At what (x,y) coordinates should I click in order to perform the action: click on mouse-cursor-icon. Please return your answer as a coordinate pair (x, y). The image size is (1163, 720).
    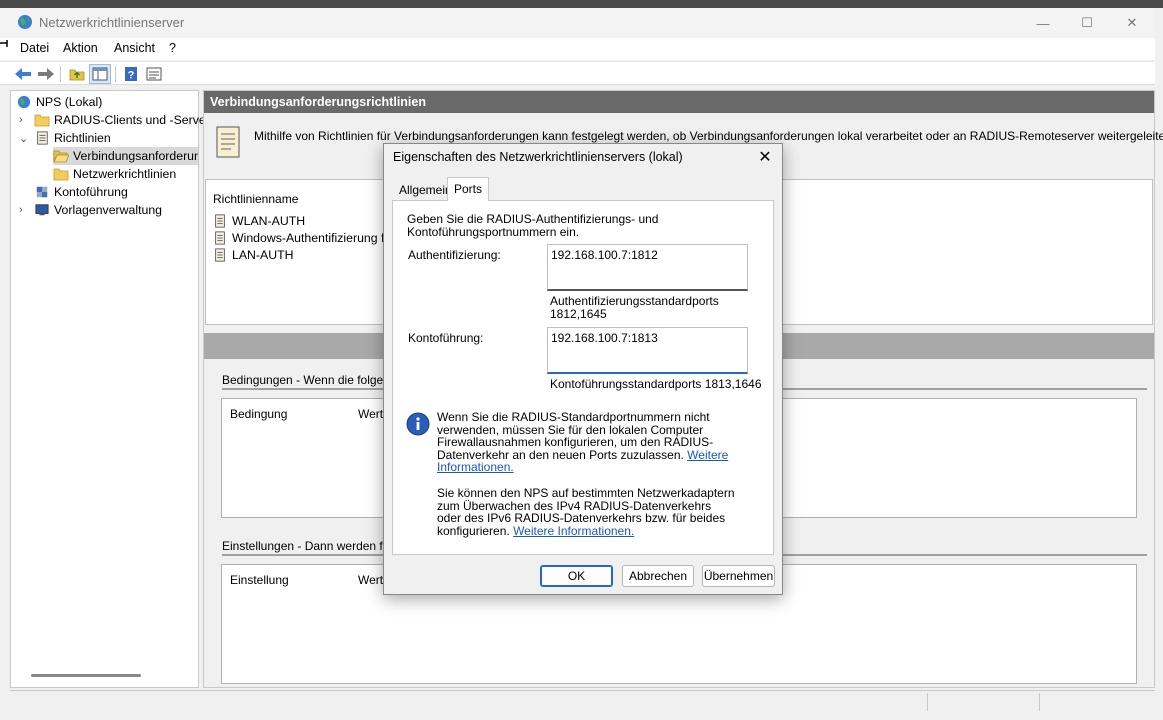
    Looking at the image, I should click on (4, 43).